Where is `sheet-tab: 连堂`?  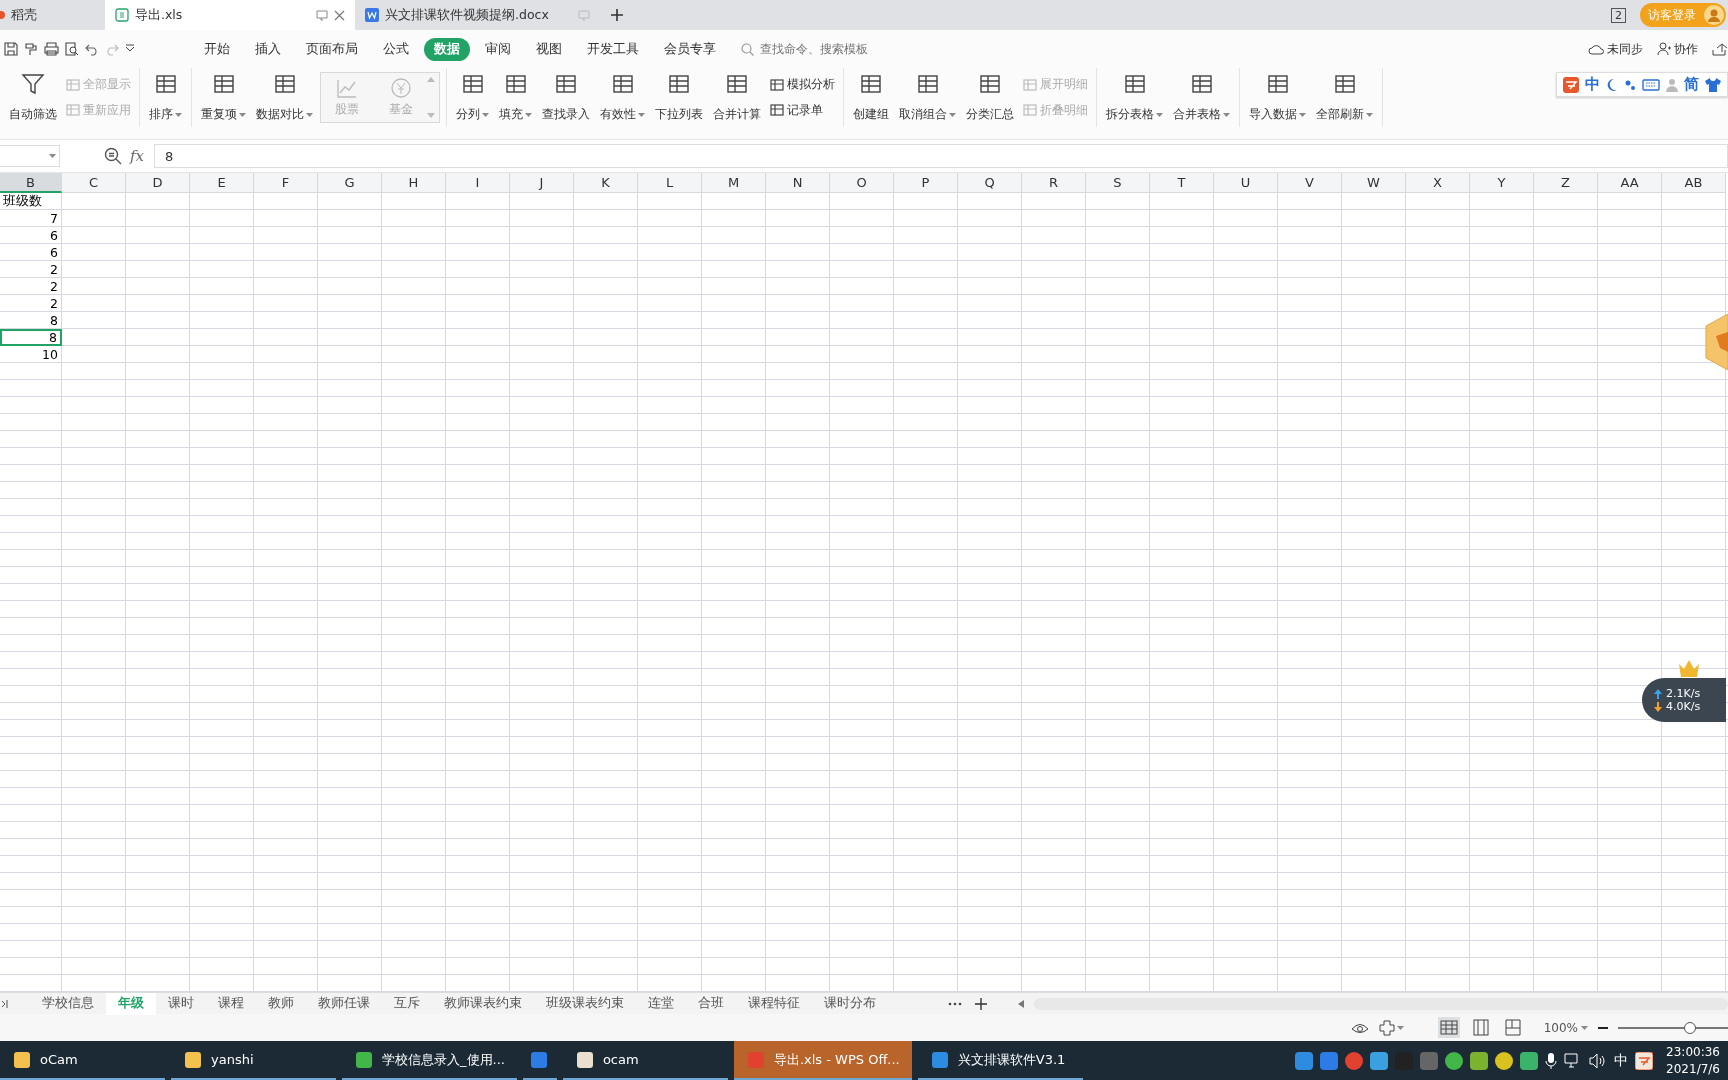 sheet-tab: 连堂 is located at coordinates (661, 1003).